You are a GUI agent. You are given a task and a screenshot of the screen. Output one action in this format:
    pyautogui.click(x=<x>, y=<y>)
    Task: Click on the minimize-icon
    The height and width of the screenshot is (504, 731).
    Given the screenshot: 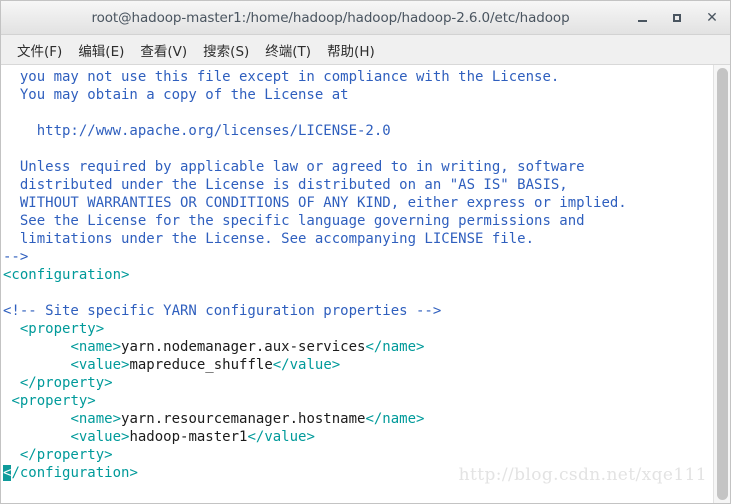 What is the action you would take?
    pyautogui.click(x=642, y=20)
    